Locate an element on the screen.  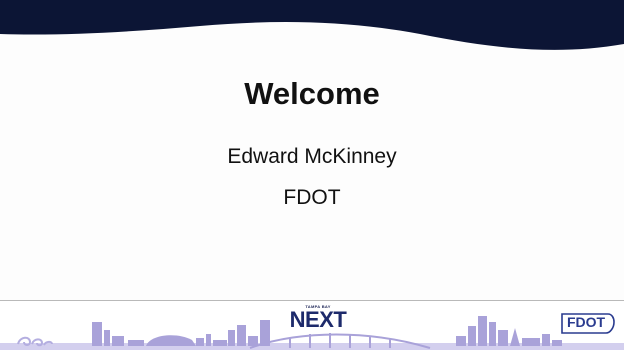
tampa-bay-next-logo: TAMPA BAY NEXT is located at coordinates (318, 319).